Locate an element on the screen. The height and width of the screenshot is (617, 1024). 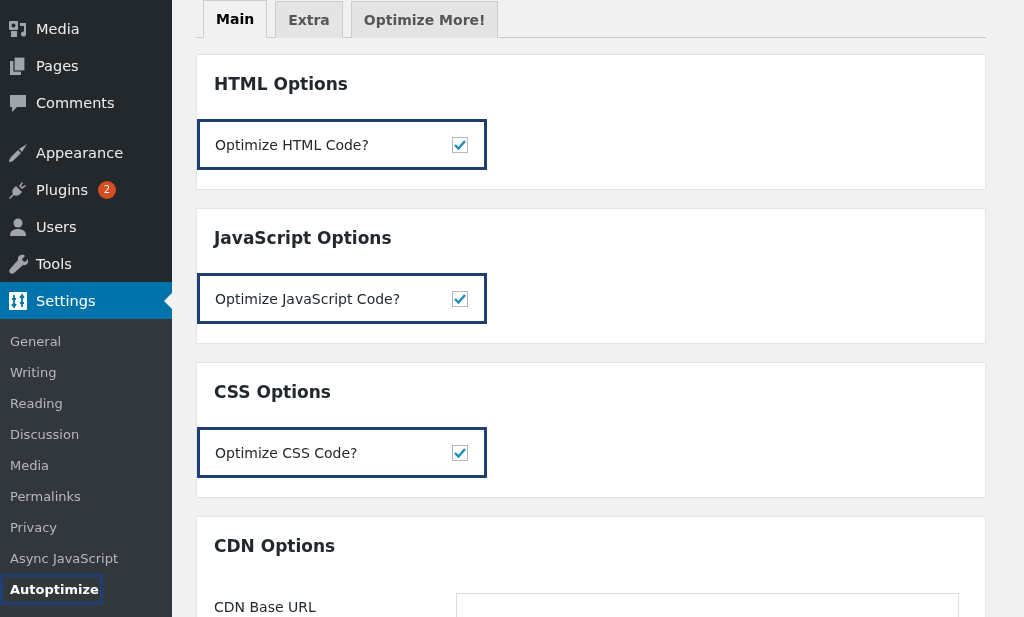
submenu-item: Async JavaScript is located at coordinates (86, 558).